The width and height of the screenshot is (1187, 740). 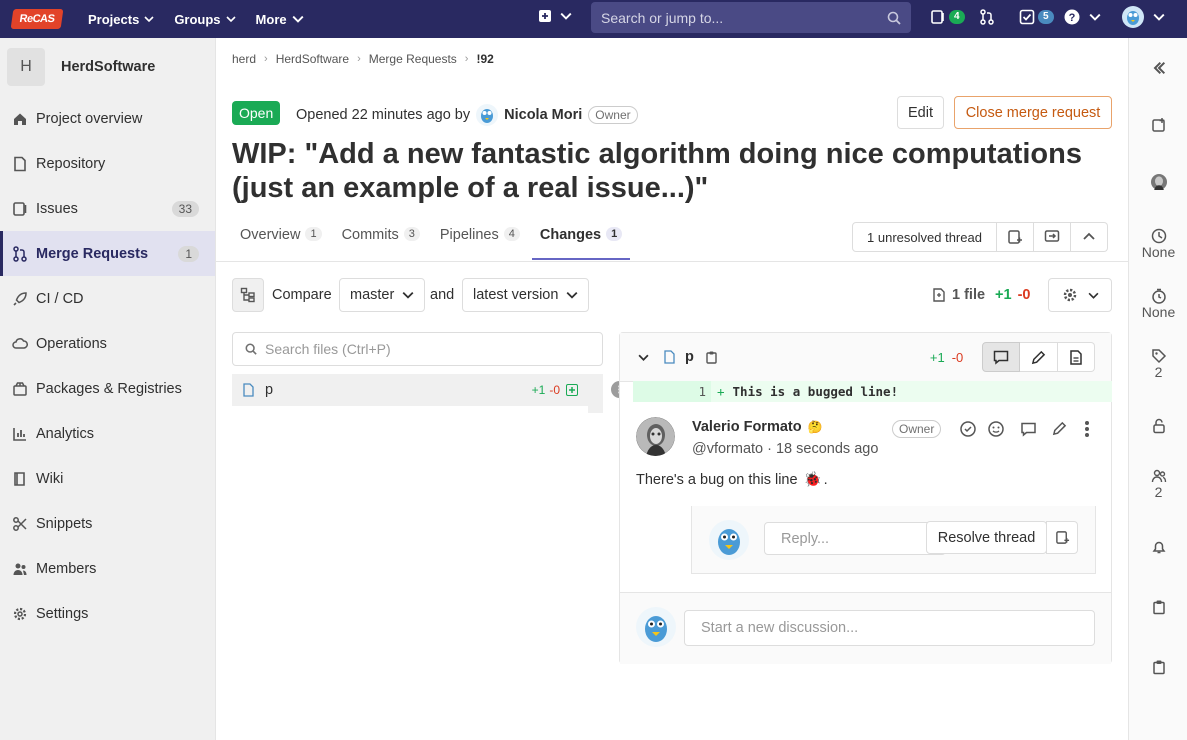 I want to click on edit-button: Edit, so click(x=920, y=112).